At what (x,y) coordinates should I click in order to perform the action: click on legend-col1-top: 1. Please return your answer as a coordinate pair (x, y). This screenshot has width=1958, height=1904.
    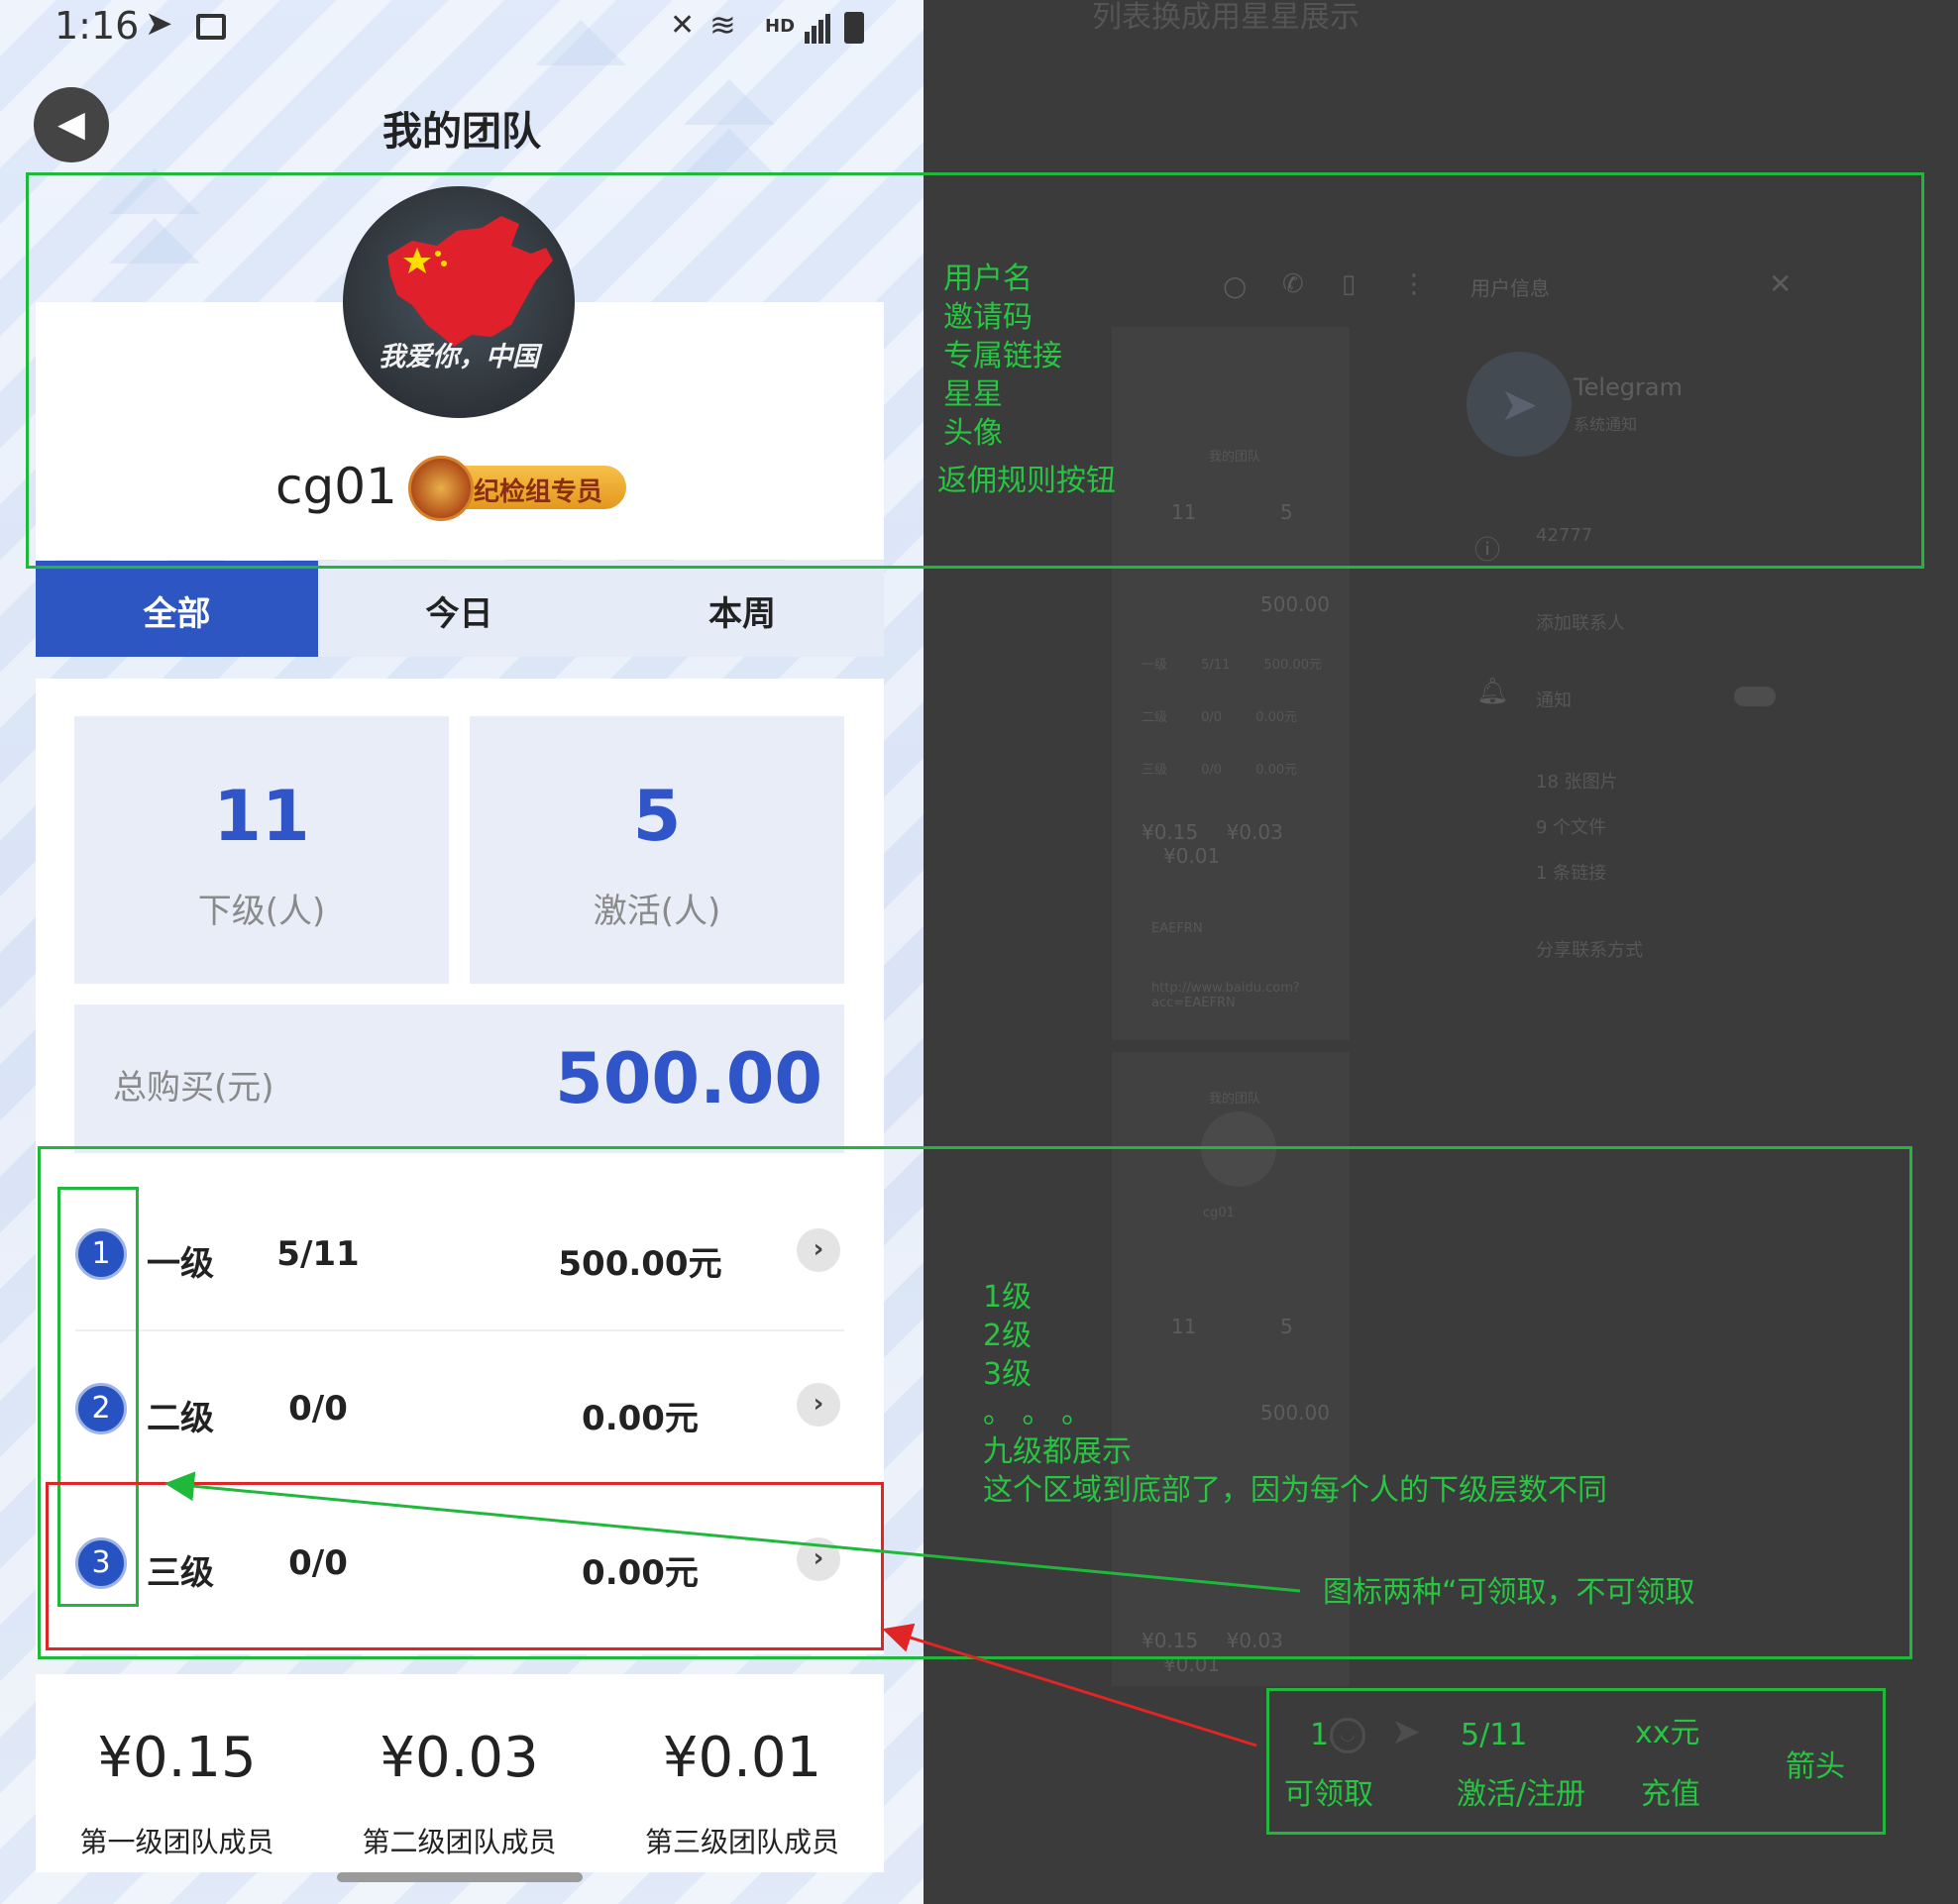
    Looking at the image, I should click on (1320, 1735).